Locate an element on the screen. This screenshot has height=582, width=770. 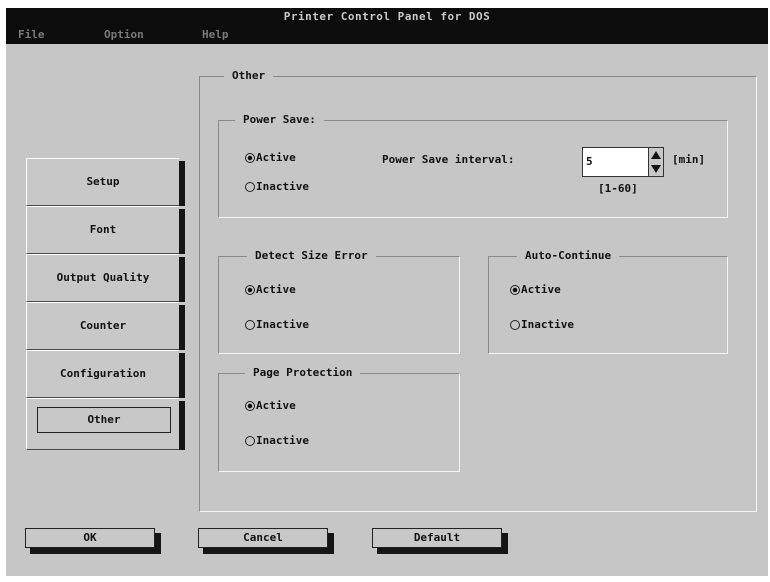
ok-button: OK is located at coordinates (93, 541).